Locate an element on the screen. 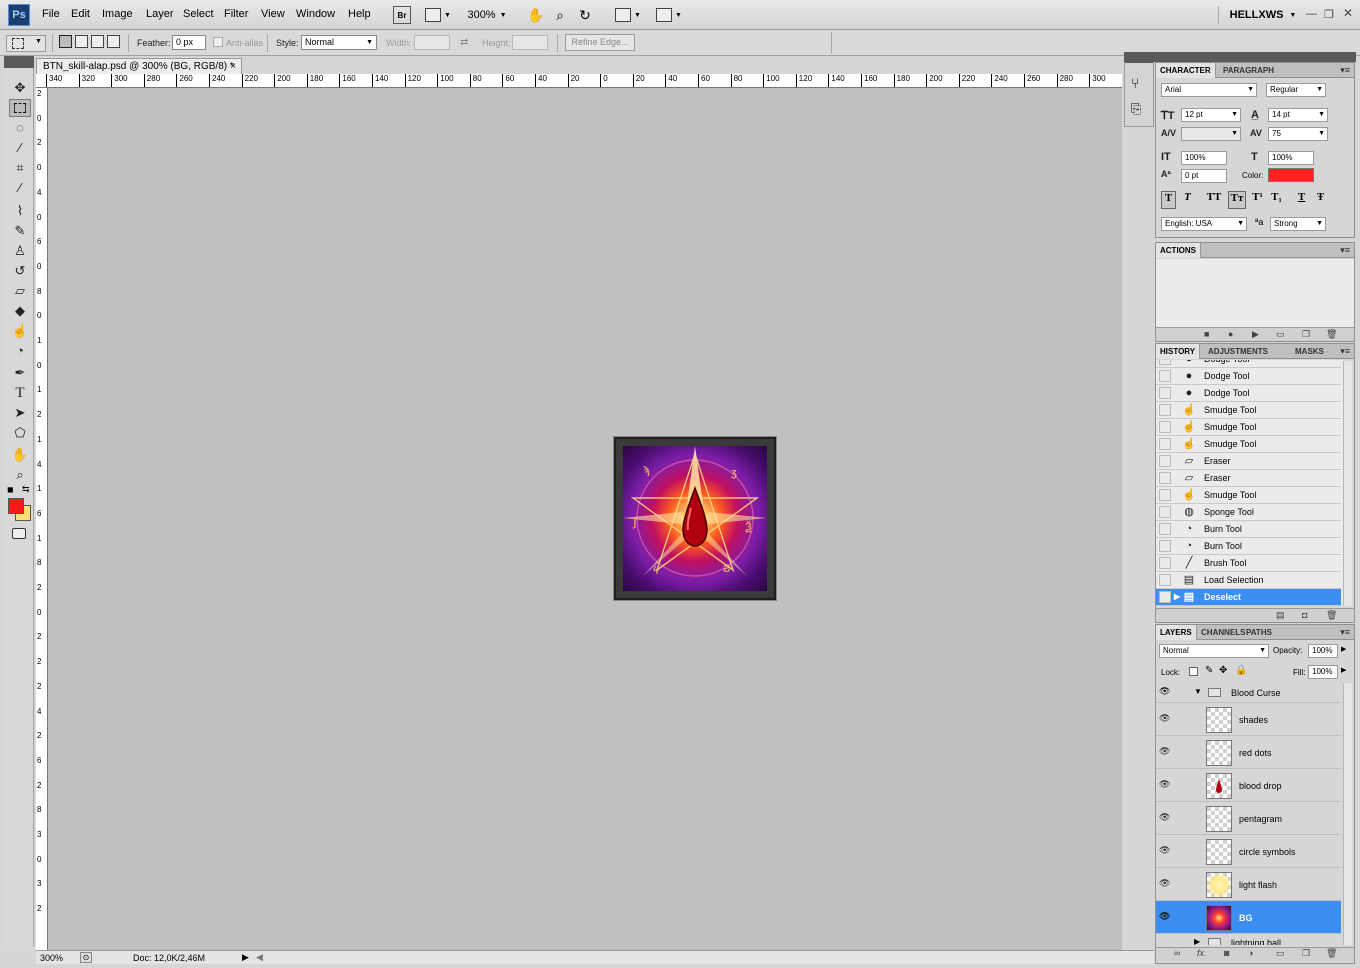 This screenshot has height=968, width=1360. all-caps-button: TT is located at coordinates (1214, 200).